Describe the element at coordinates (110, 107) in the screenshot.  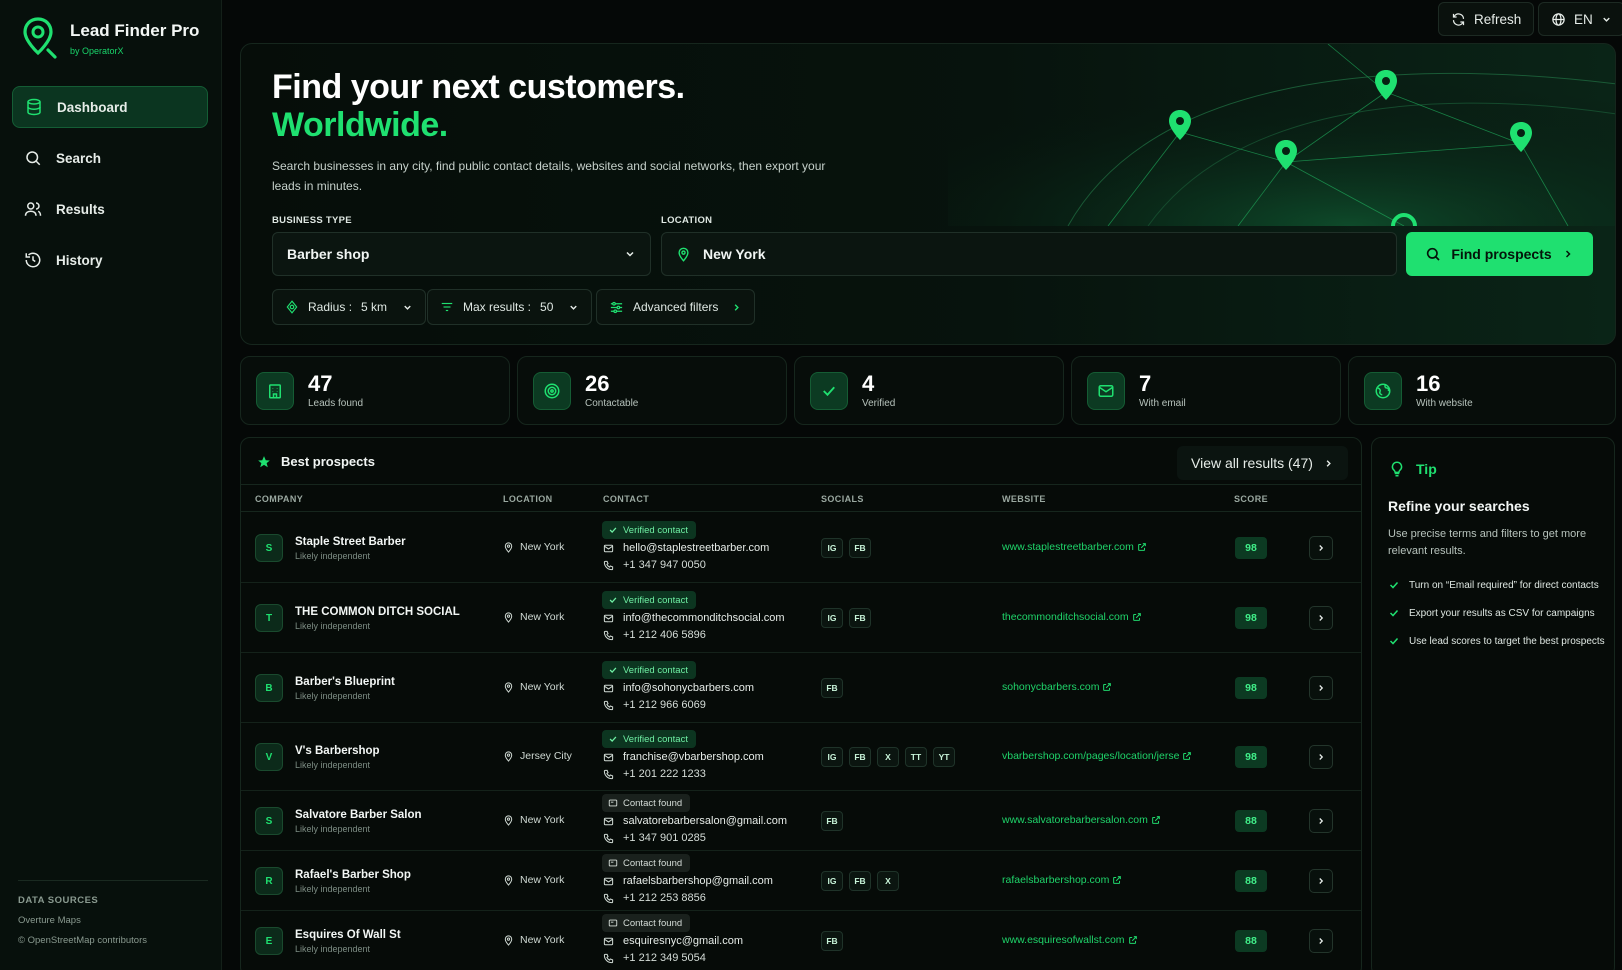
I see `sidebar-item-dashboard: Dashboard` at that location.